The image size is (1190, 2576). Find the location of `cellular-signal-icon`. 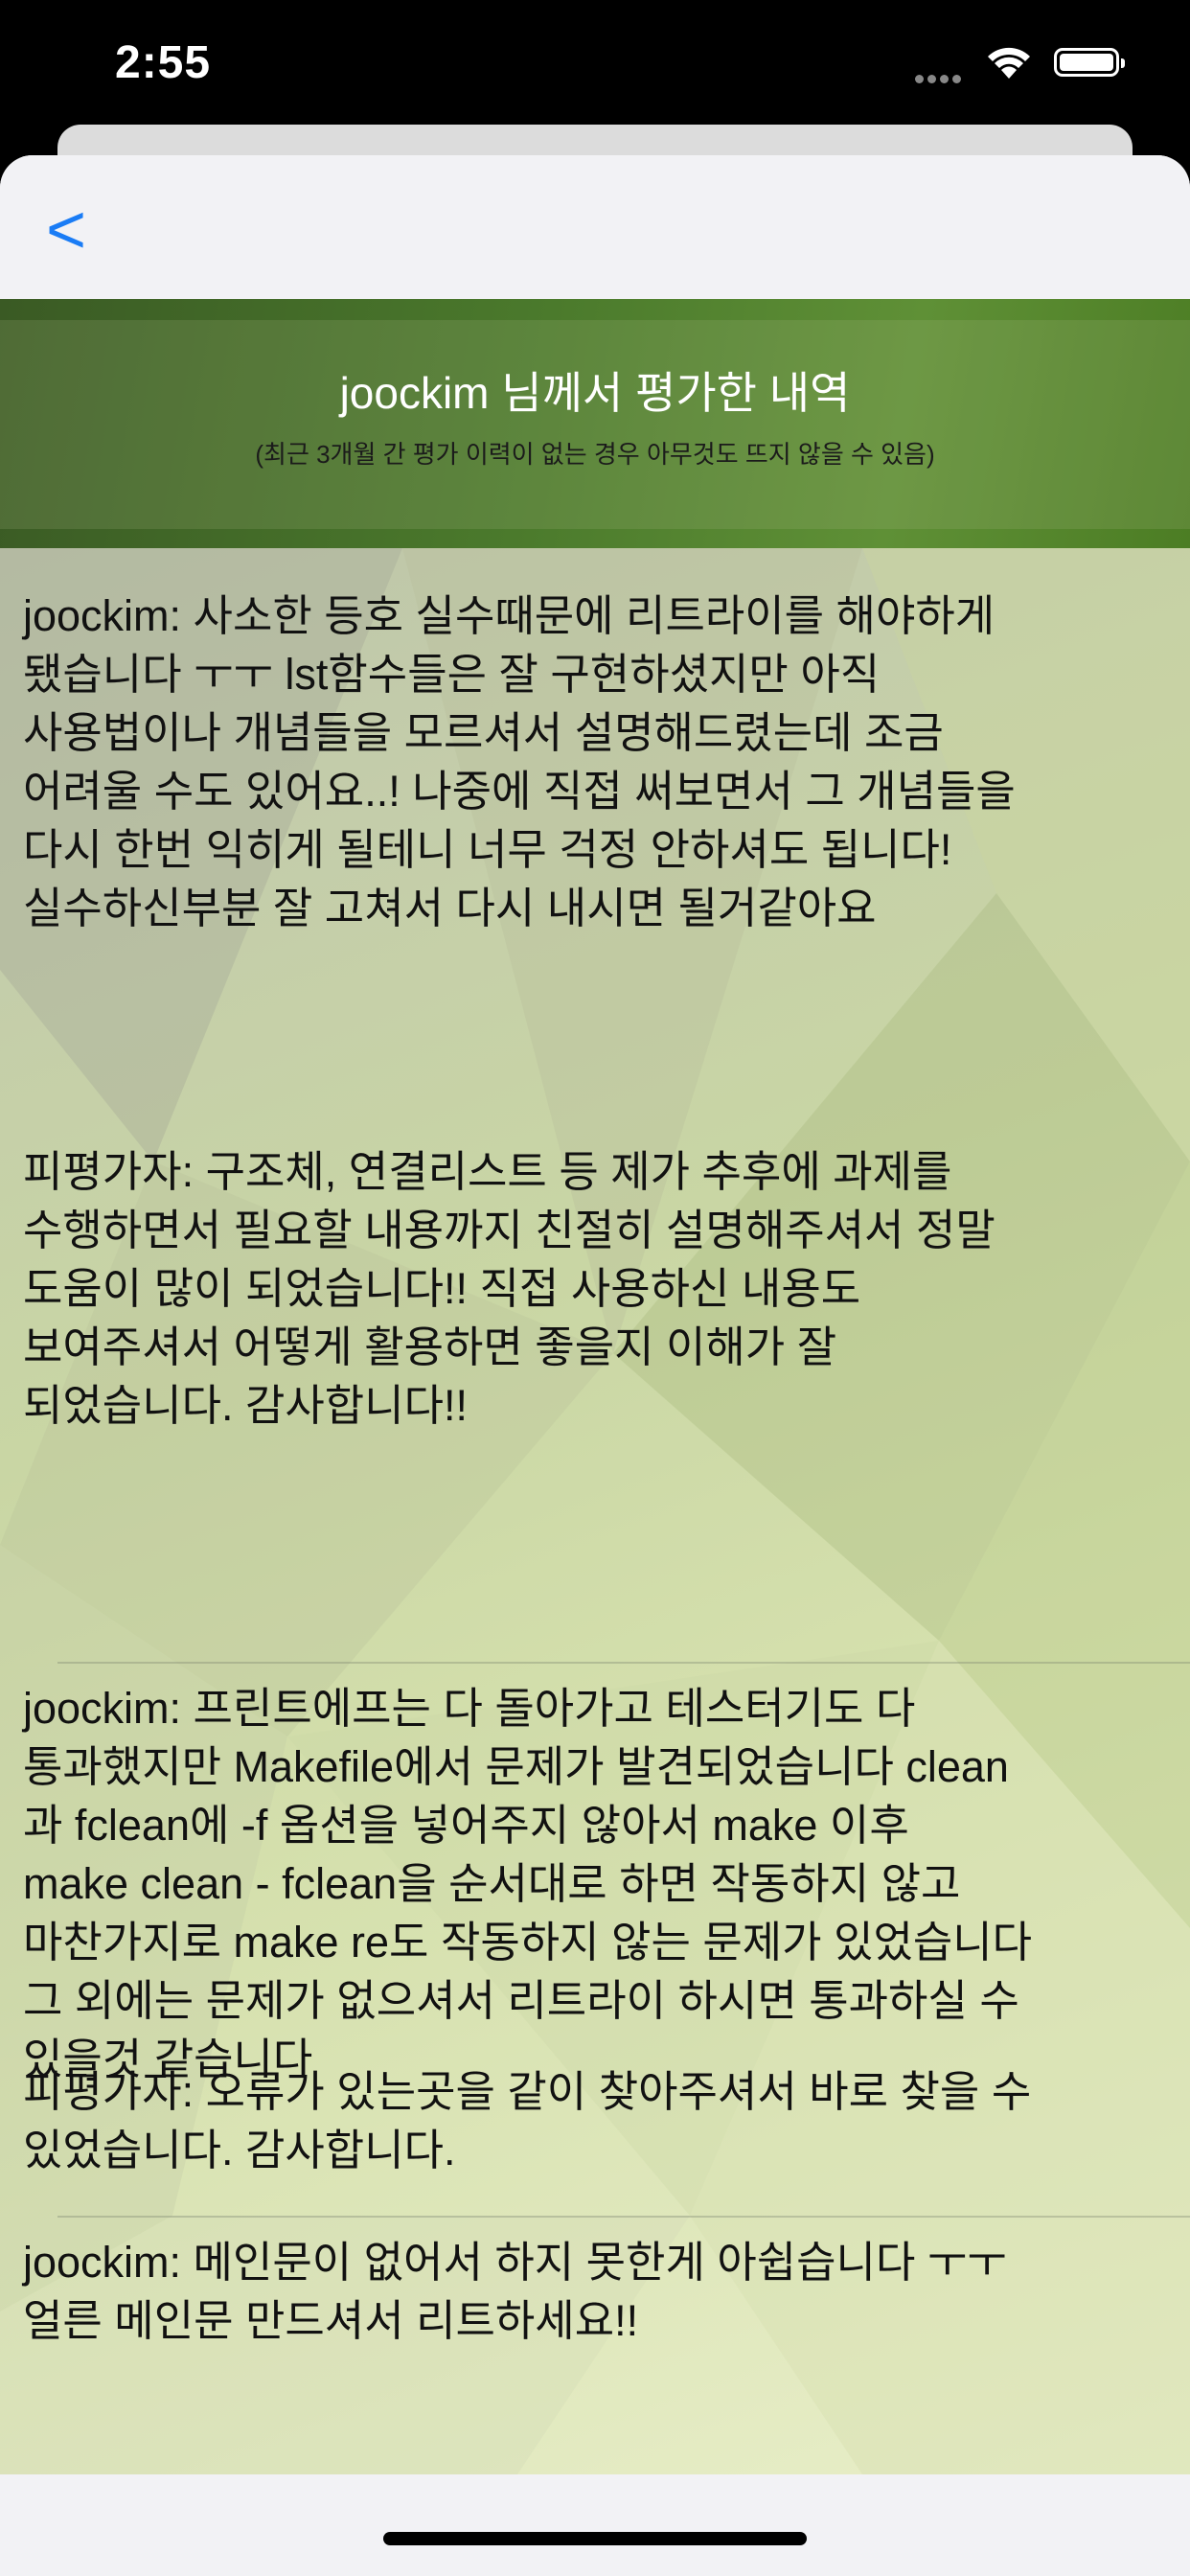

cellular-signal-icon is located at coordinates (940, 79).